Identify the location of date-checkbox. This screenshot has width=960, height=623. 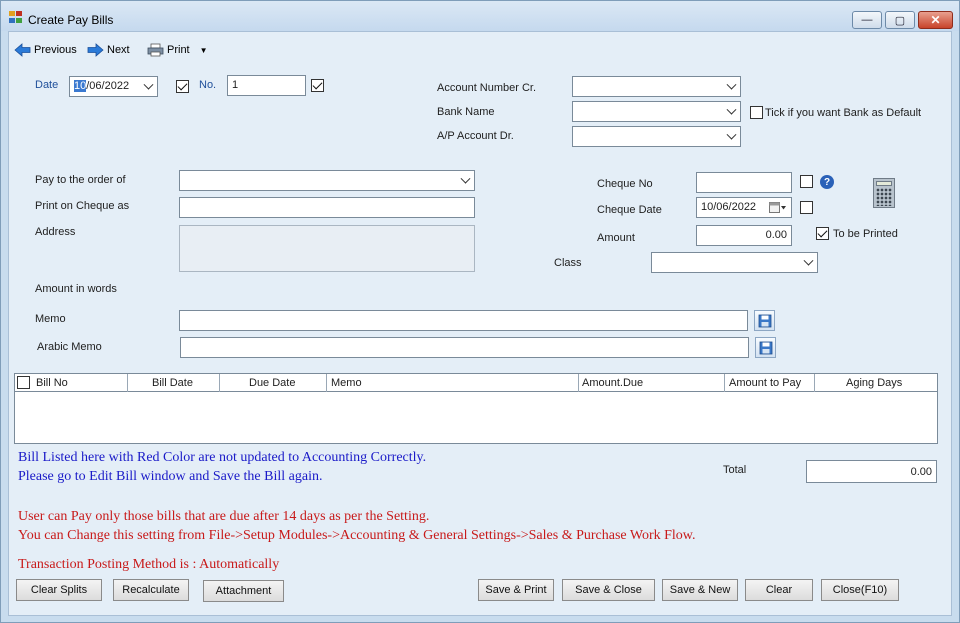
(182, 86).